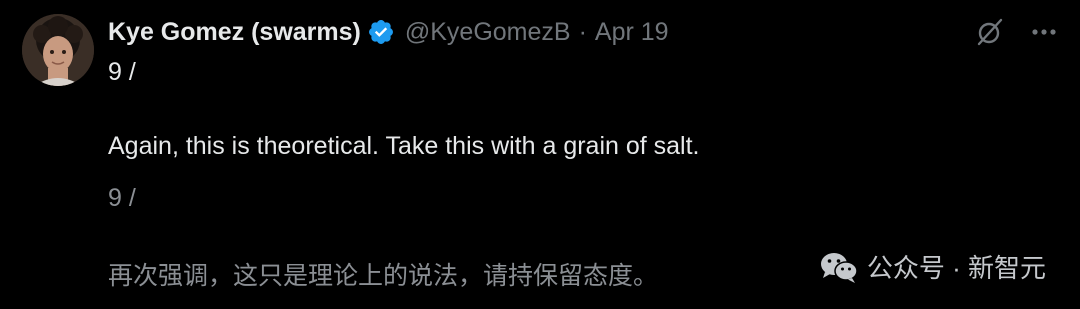 The height and width of the screenshot is (309, 1080). What do you see at coordinates (122, 72) in the screenshot?
I see `tweet-text-line: 9 /` at bounding box center [122, 72].